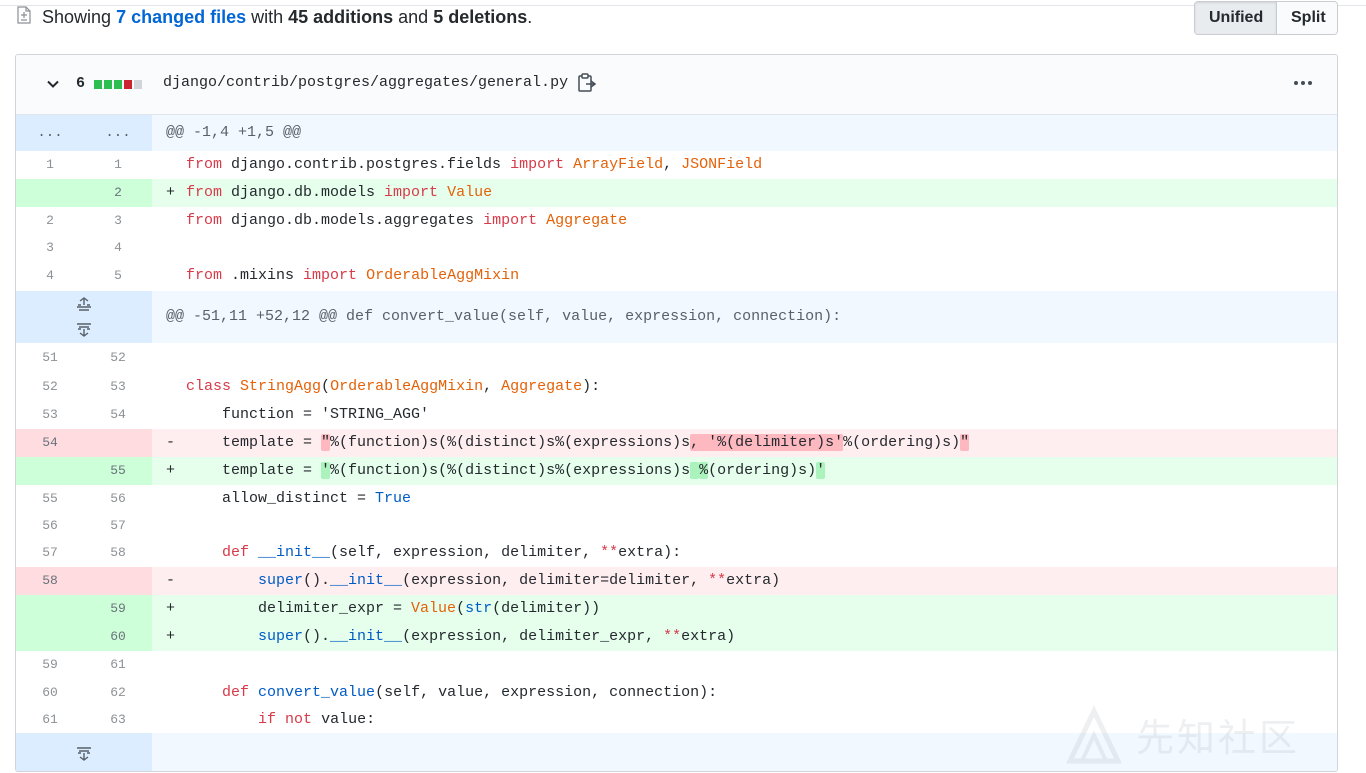 The image size is (1366, 773). I want to click on new-line-number: 56, so click(118, 499).